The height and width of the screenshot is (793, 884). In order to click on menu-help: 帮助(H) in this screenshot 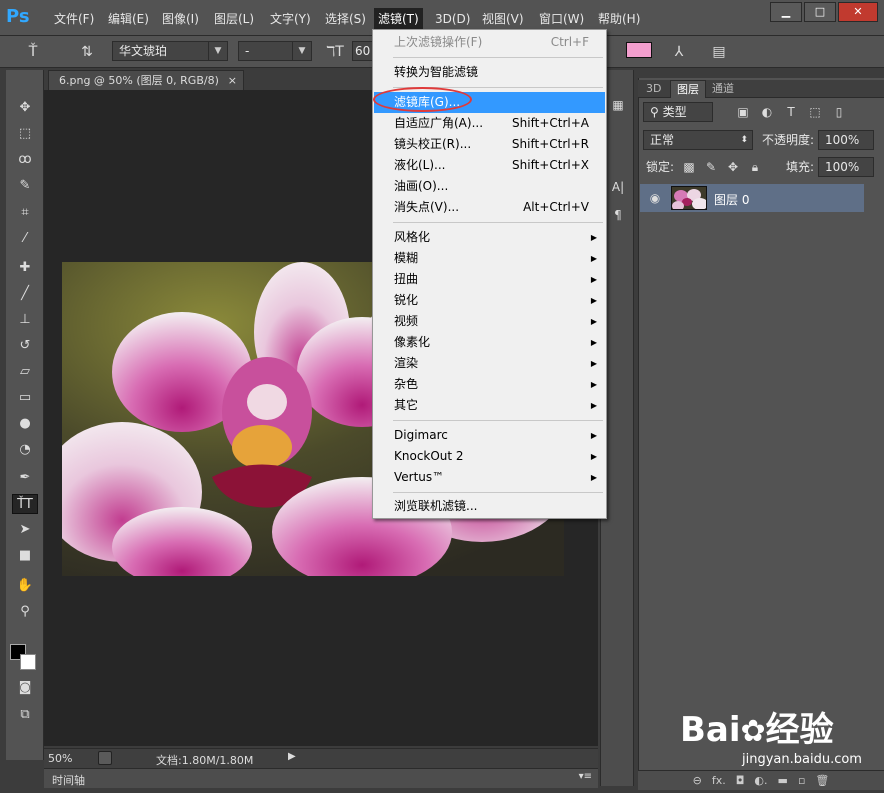, I will do `click(619, 19)`.